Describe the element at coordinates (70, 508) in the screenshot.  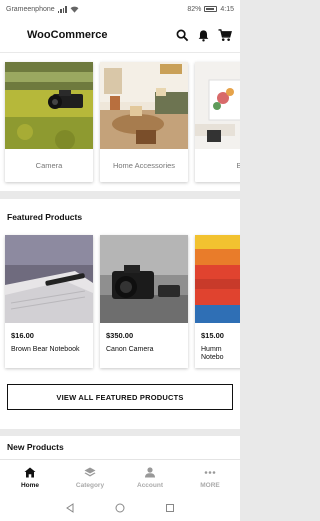
I see `back-icon` at that location.